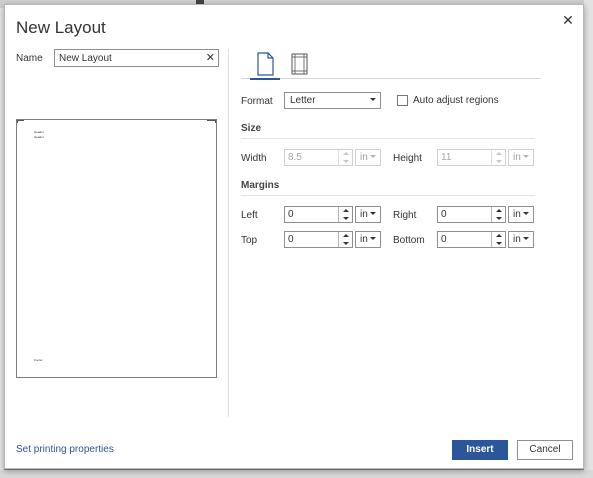 The height and width of the screenshot is (478, 593). I want to click on left-margin-unit-value: in, so click(364, 214).